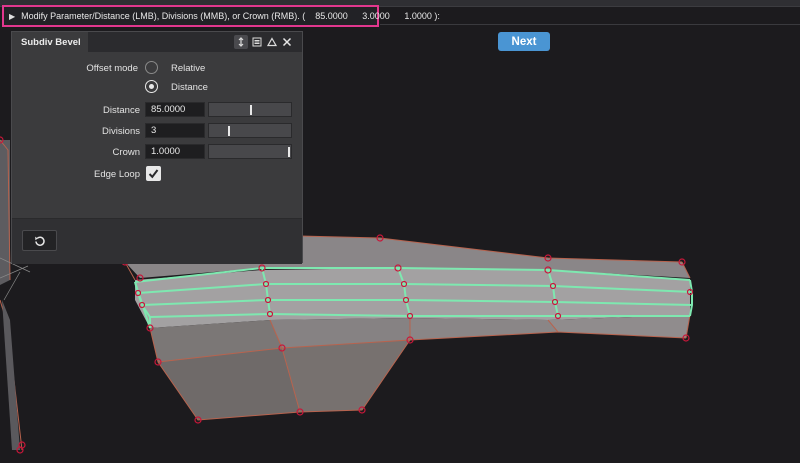 This screenshot has height=463, width=800. What do you see at coordinates (175, 109) in the screenshot?
I see `distance-field: 85.0000` at bounding box center [175, 109].